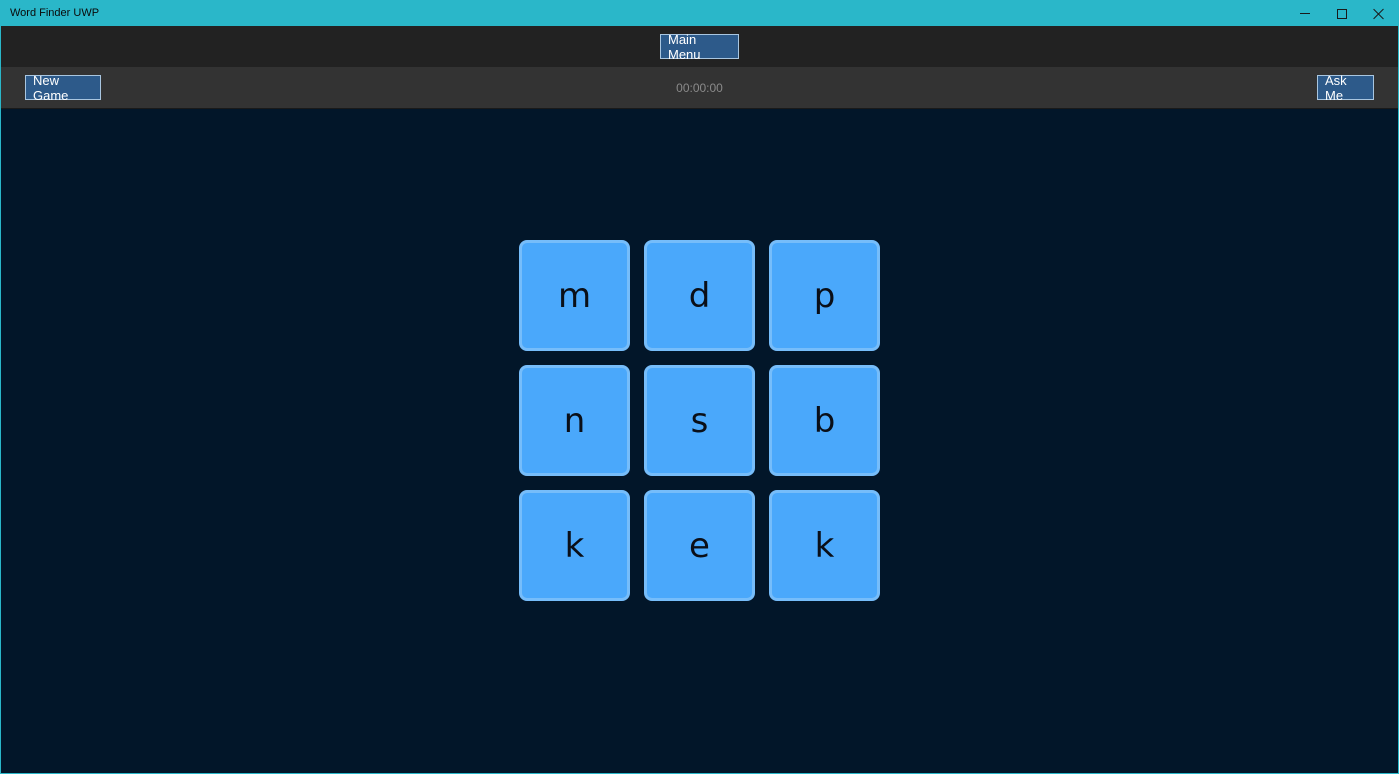 This screenshot has height=774, width=1399. What do you see at coordinates (824, 295) in the screenshot?
I see `letter-tile: p` at bounding box center [824, 295].